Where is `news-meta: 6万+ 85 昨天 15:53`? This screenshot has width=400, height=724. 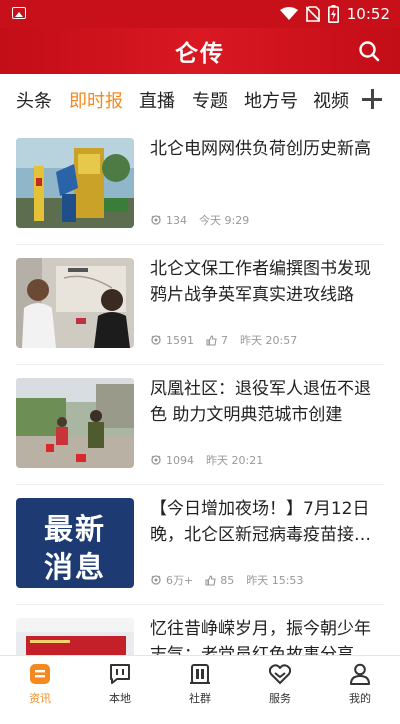
news-meta: 6万+ 85 昨天 15:53 is located at coordinates (226, 580).